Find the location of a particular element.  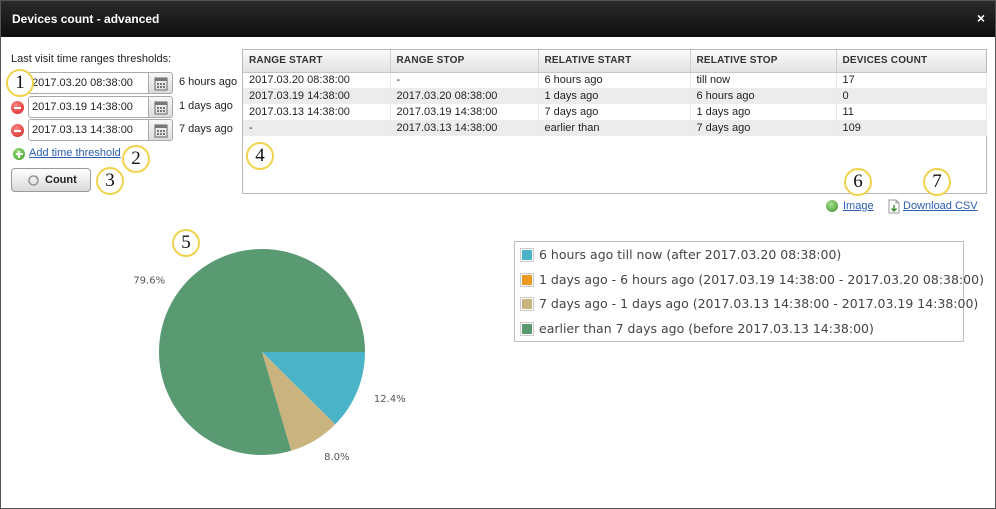

table-cell: 11 is located at coordinates (911, 112).